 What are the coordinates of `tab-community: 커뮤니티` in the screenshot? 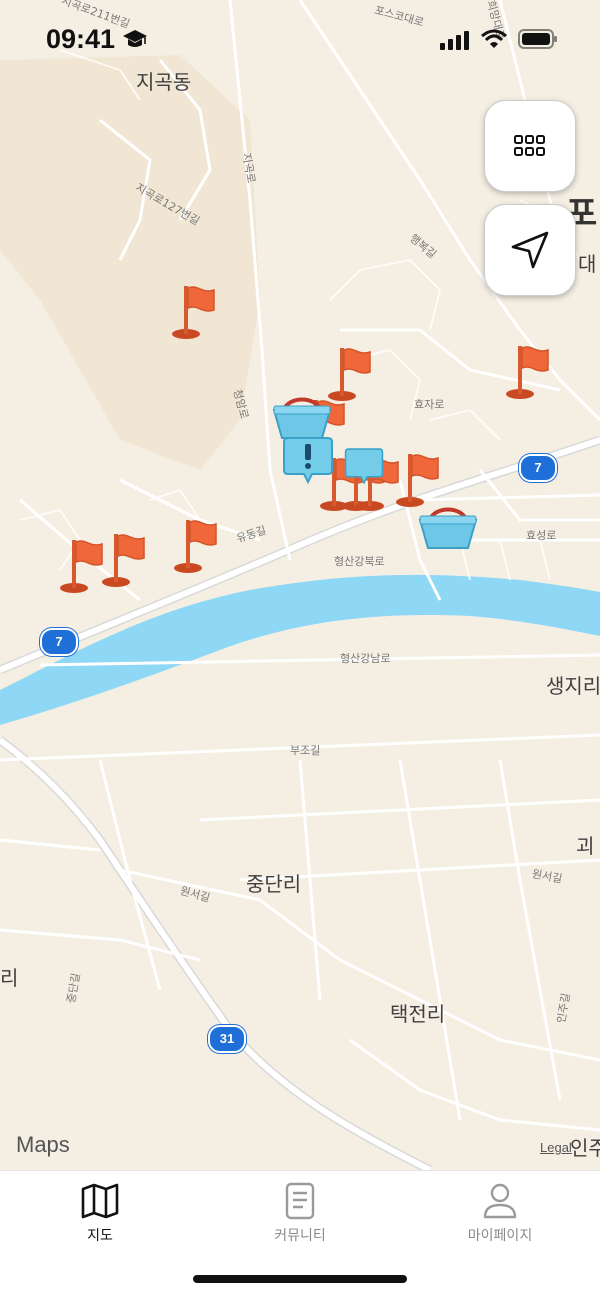 It's located at (300, 1216).